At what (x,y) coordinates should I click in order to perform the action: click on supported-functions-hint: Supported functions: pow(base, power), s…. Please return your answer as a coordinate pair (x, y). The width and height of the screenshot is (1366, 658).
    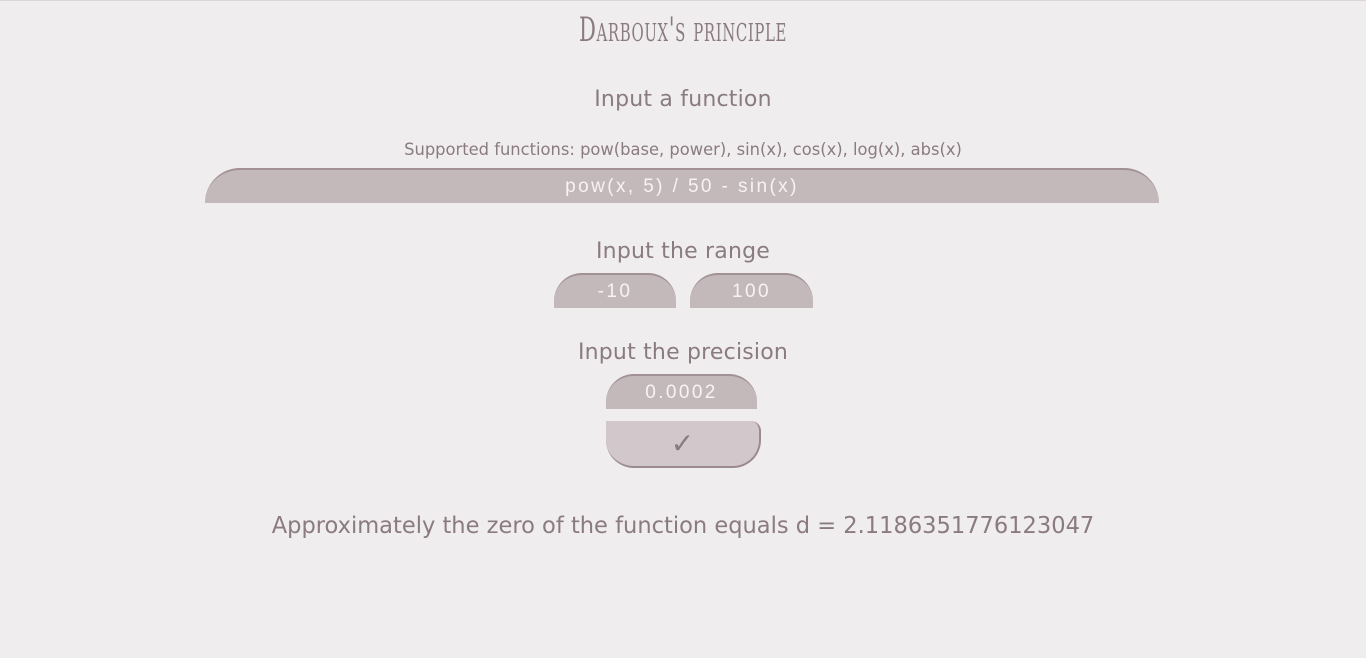
    Looking at the image, I should click on (683, 150).